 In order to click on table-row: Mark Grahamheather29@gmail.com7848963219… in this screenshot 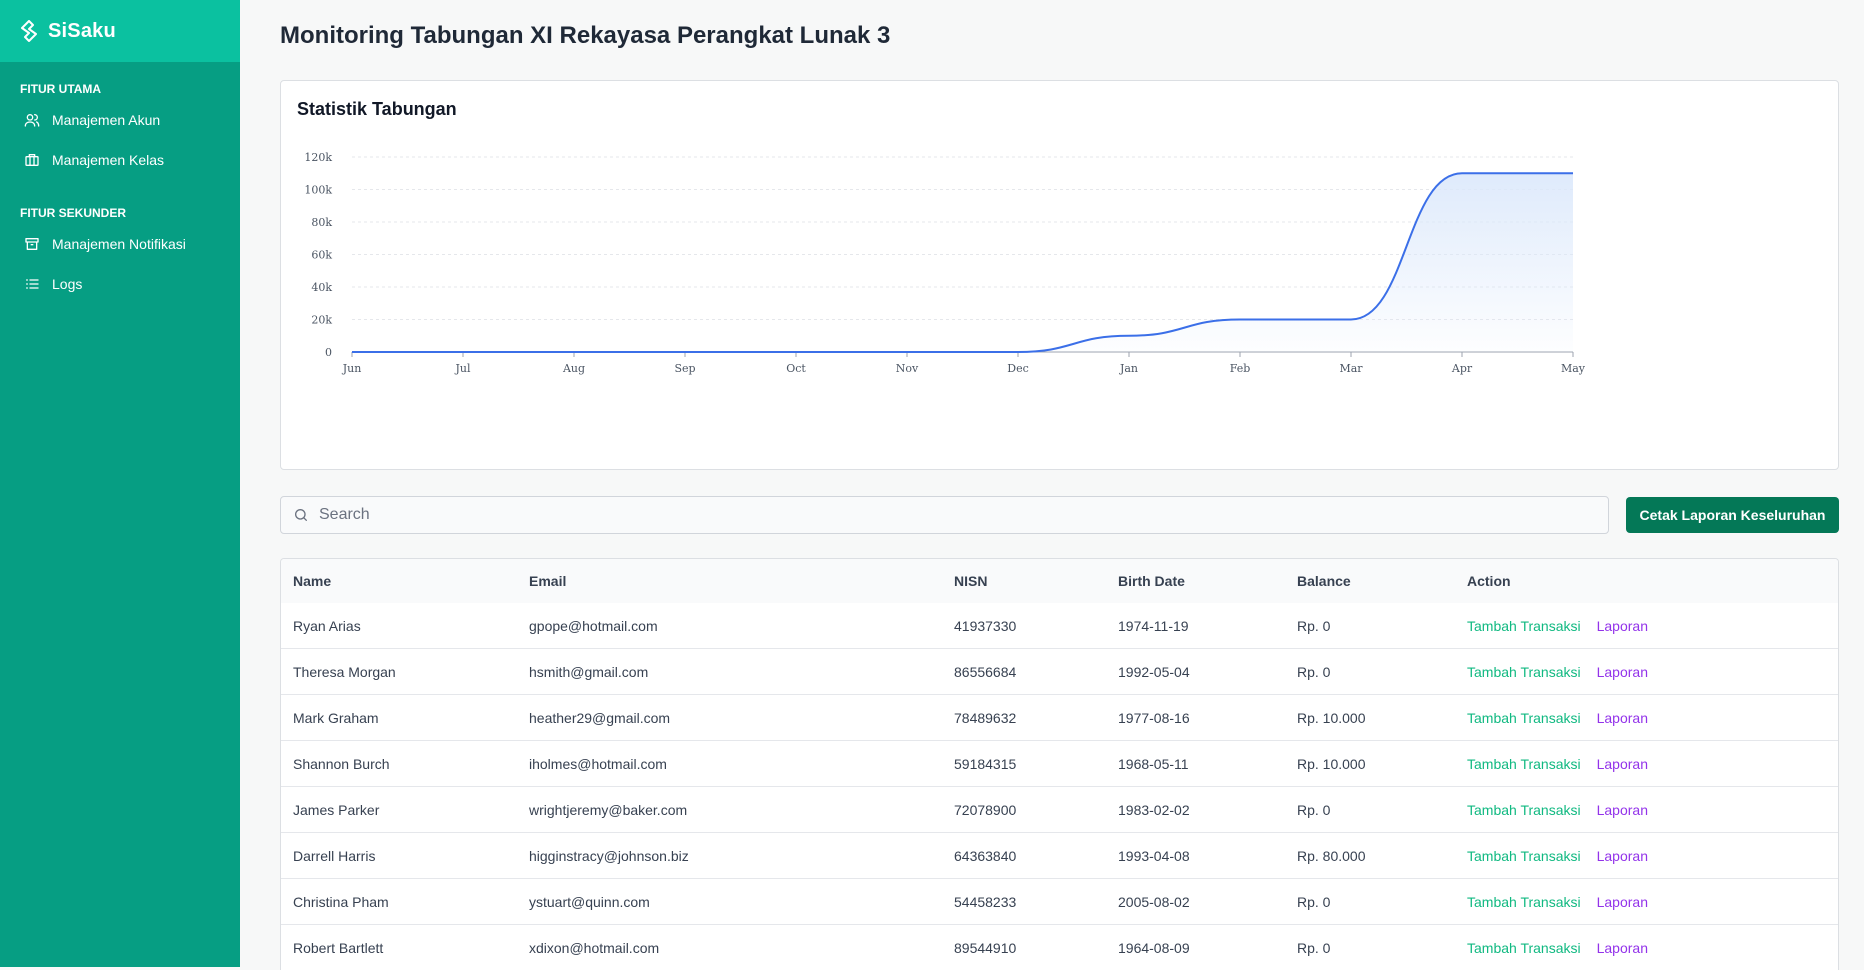, I will do `click(1059, 718)`.